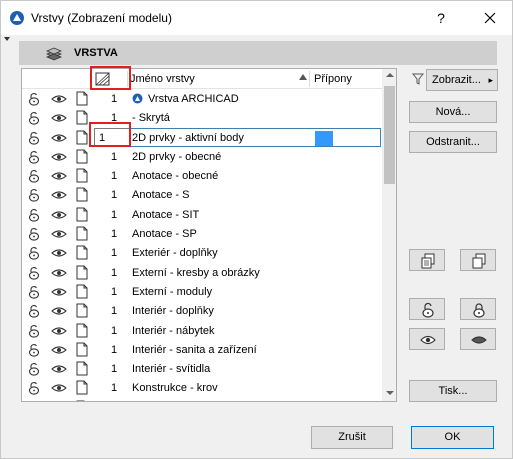  What do you see at coordinates (162, 79) in the screenshot?
I see `header-layer-name: Jméno vrstvy` at bounding box center [162, 79].